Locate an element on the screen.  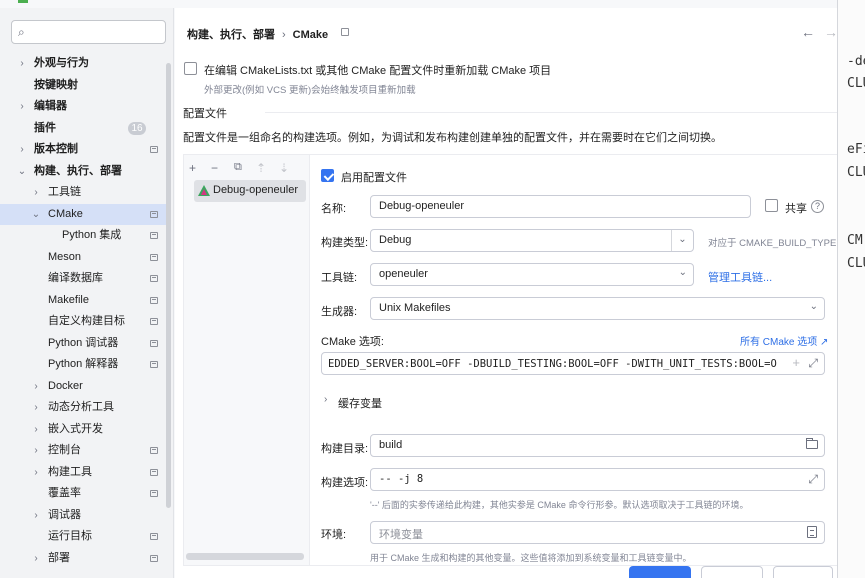
sidebar-scrollbar is located at coordinates (168, 285).